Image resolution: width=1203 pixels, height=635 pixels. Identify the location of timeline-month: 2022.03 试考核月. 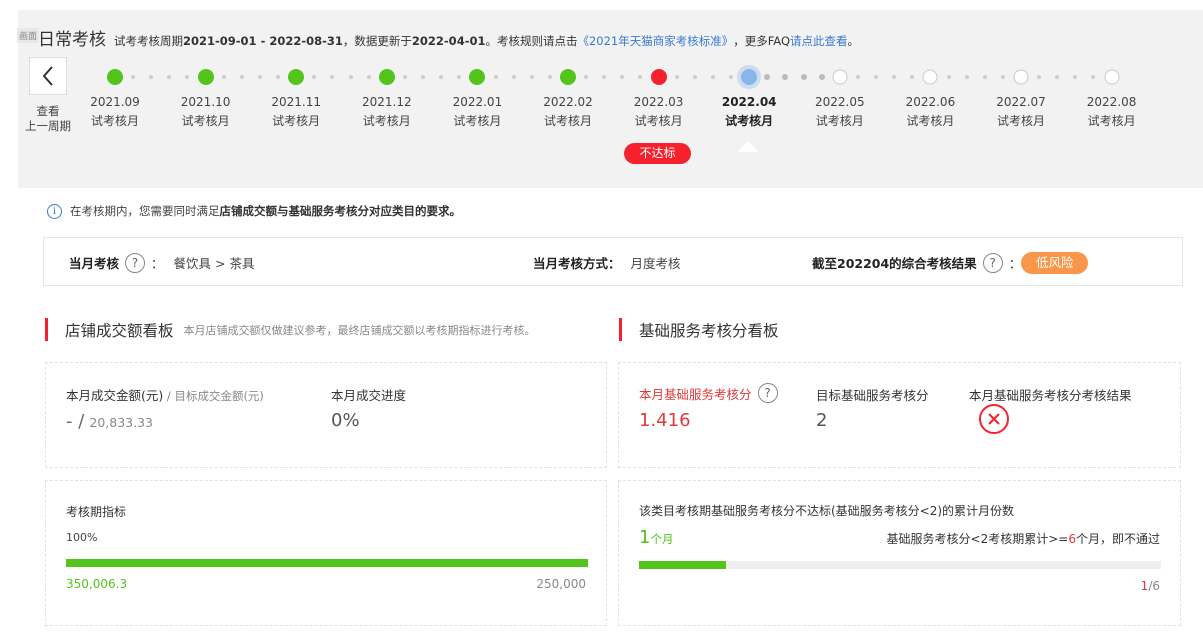
(659, 112).